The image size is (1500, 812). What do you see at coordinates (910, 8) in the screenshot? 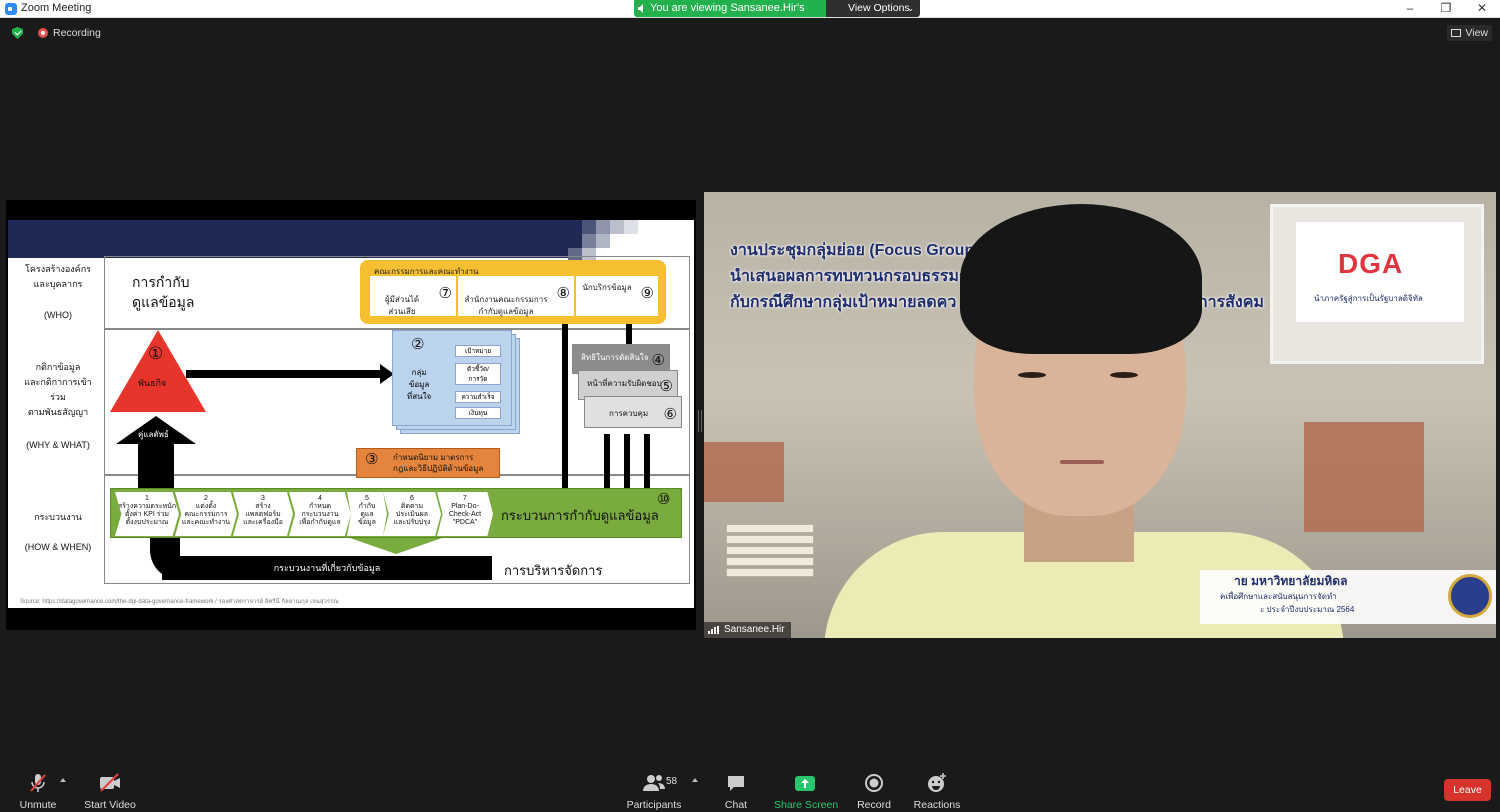
I see `chevron-down-icon: ⌄` at bounding box center [910, 8].